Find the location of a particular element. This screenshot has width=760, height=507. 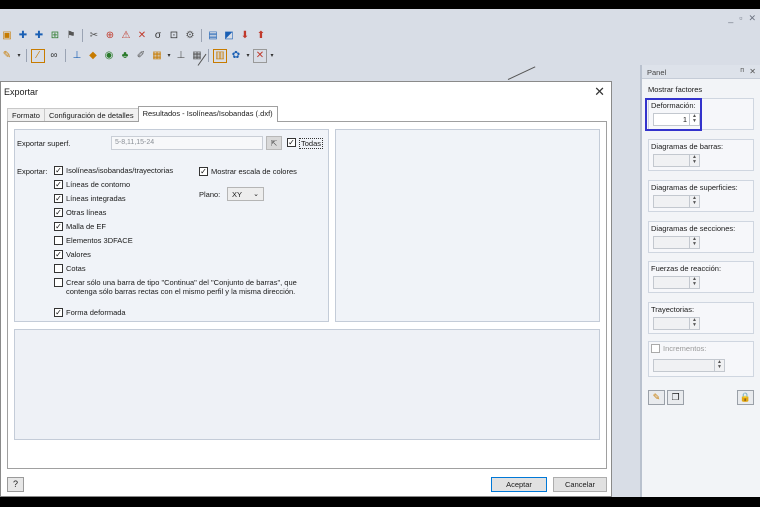

scissors-icon: ✂ is located at coordinates (94, 36).